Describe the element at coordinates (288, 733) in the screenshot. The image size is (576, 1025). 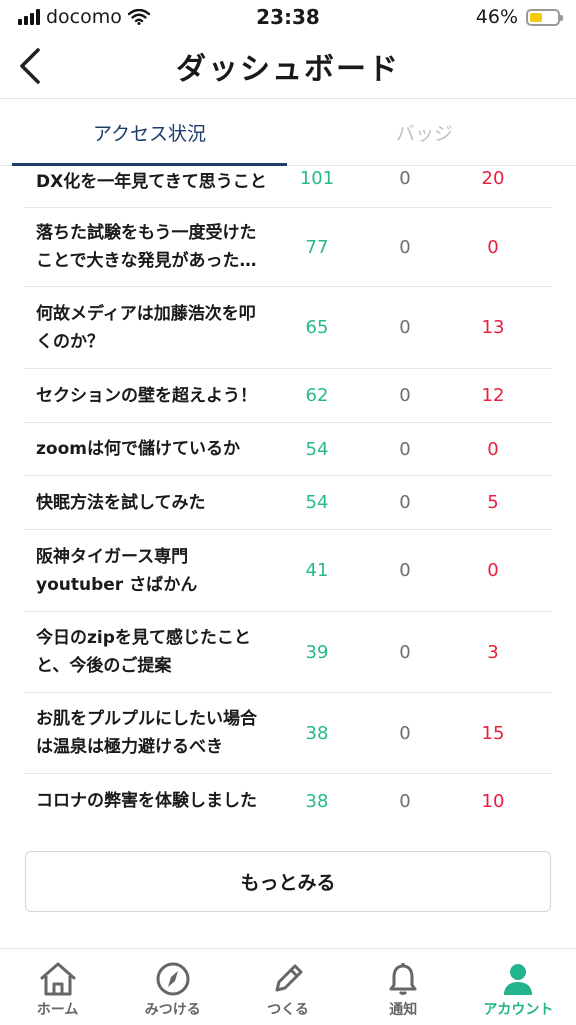
I see `table-row: お肌をプルプルにしたい場合は温泉は極力避けるべき 38 0 15` at that location.